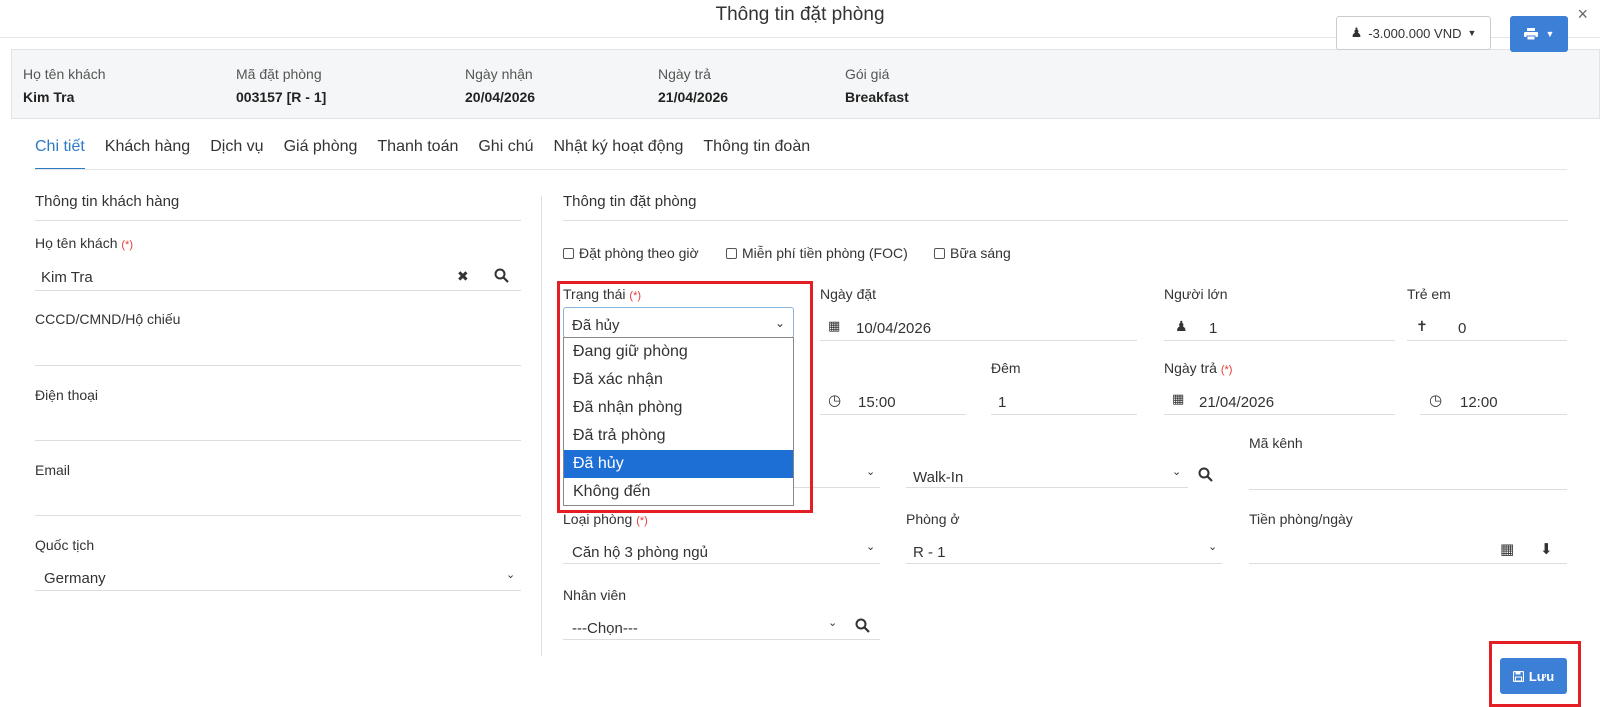 This screenshot has height=707, width=1600. What do you see at coordinates (1539, 34) in the screenshot?
I see `print-button: ▼` at bounding box center [1539, 34].